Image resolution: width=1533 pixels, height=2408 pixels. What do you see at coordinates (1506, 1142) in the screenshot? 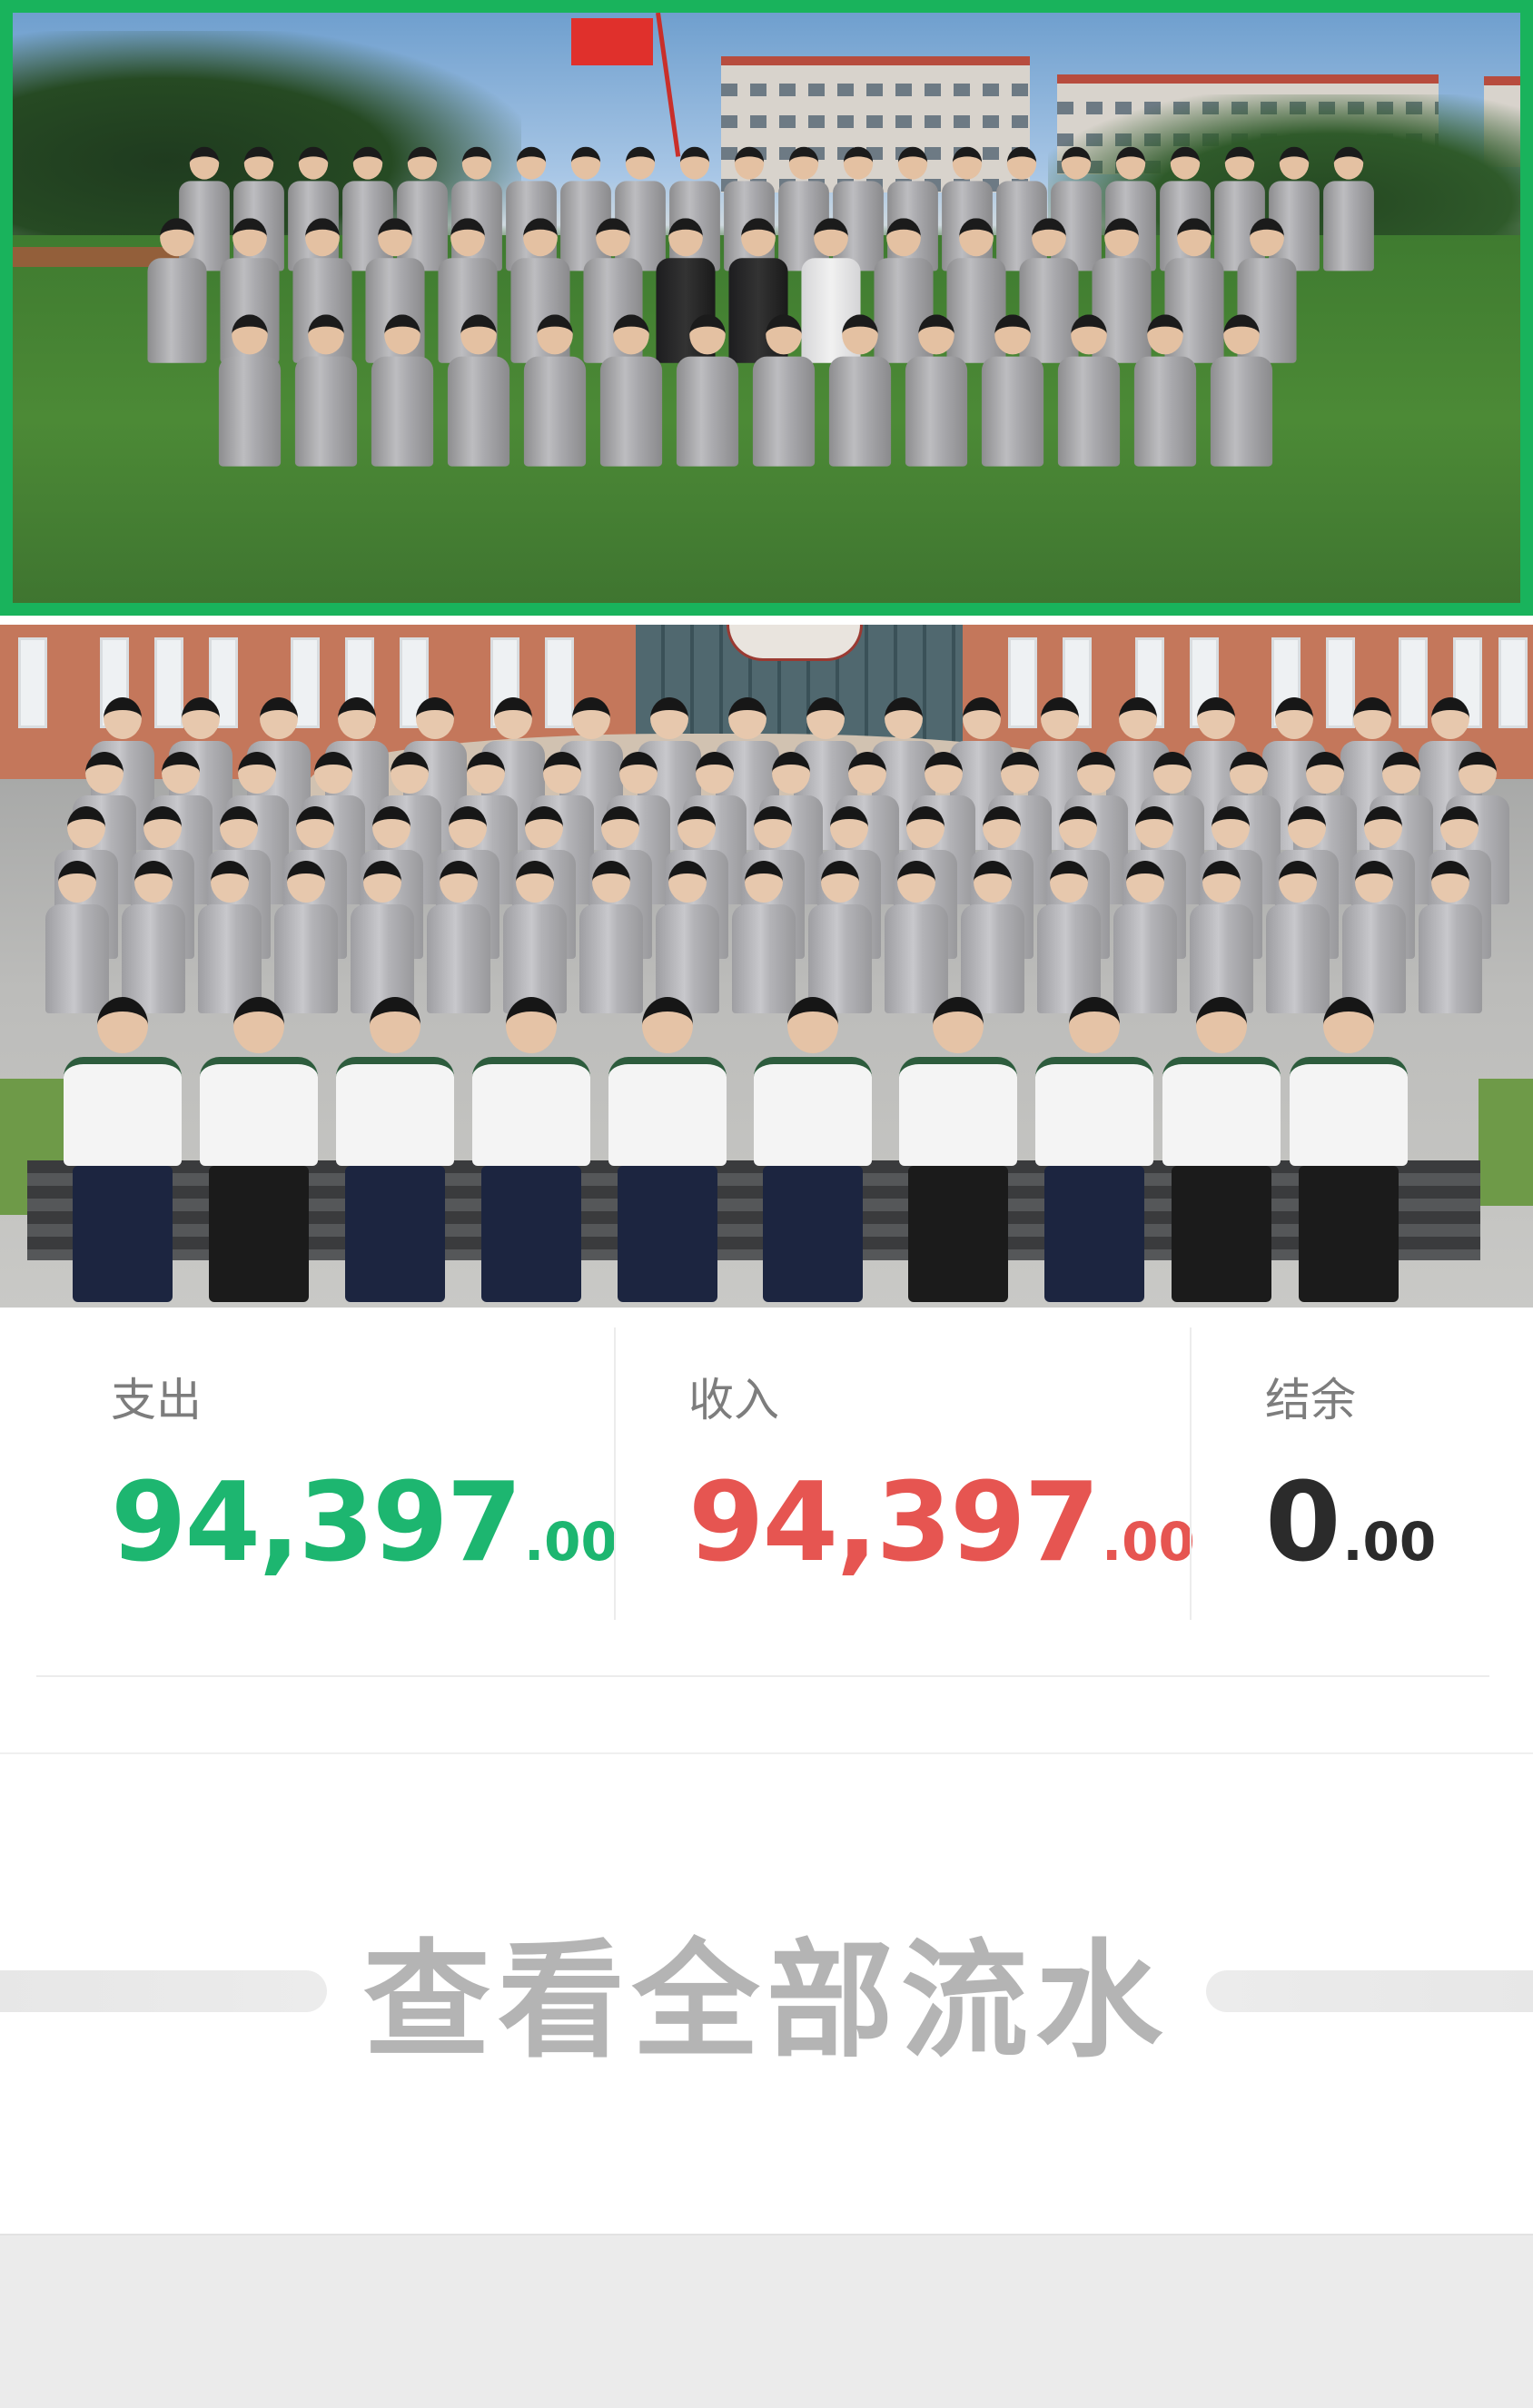
I see `grass` at bounding box center [1506, 1142].